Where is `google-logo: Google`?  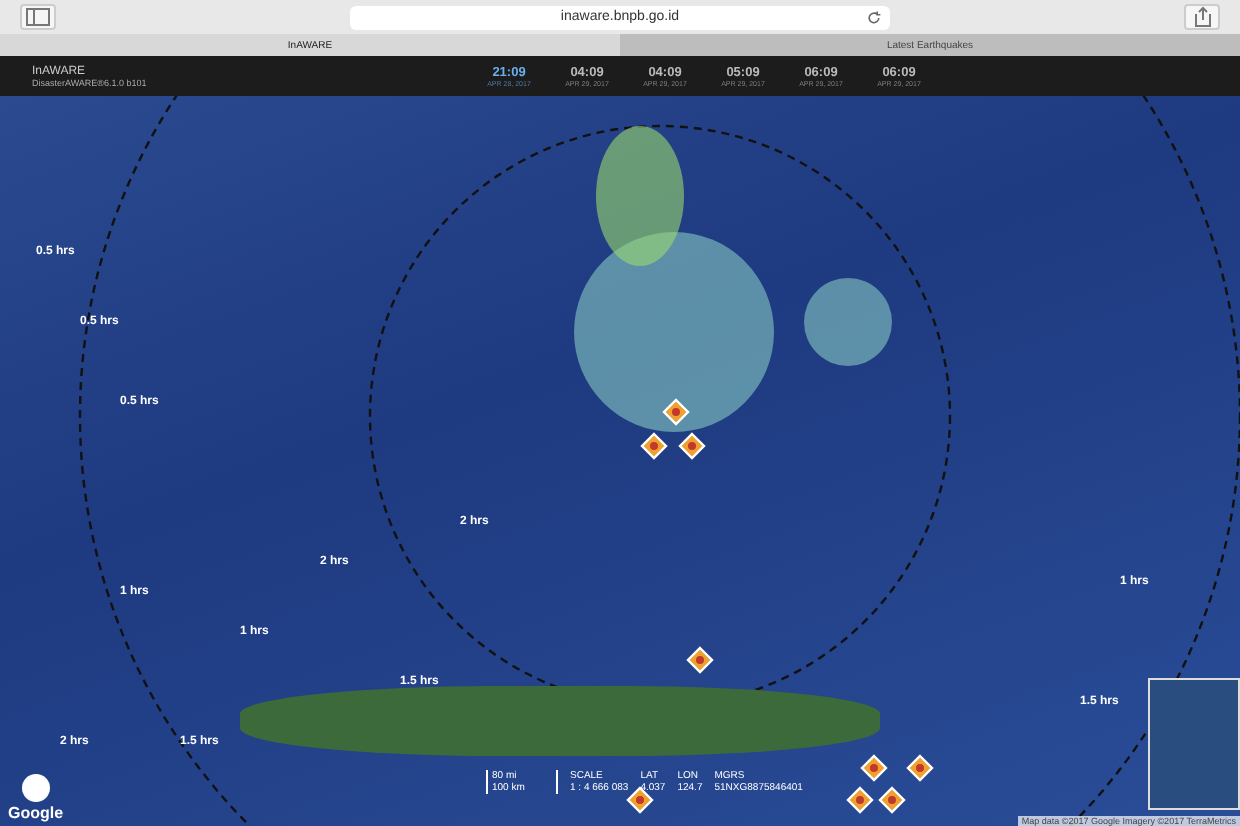
google-logo: Google is located at coordinates (36, 813).